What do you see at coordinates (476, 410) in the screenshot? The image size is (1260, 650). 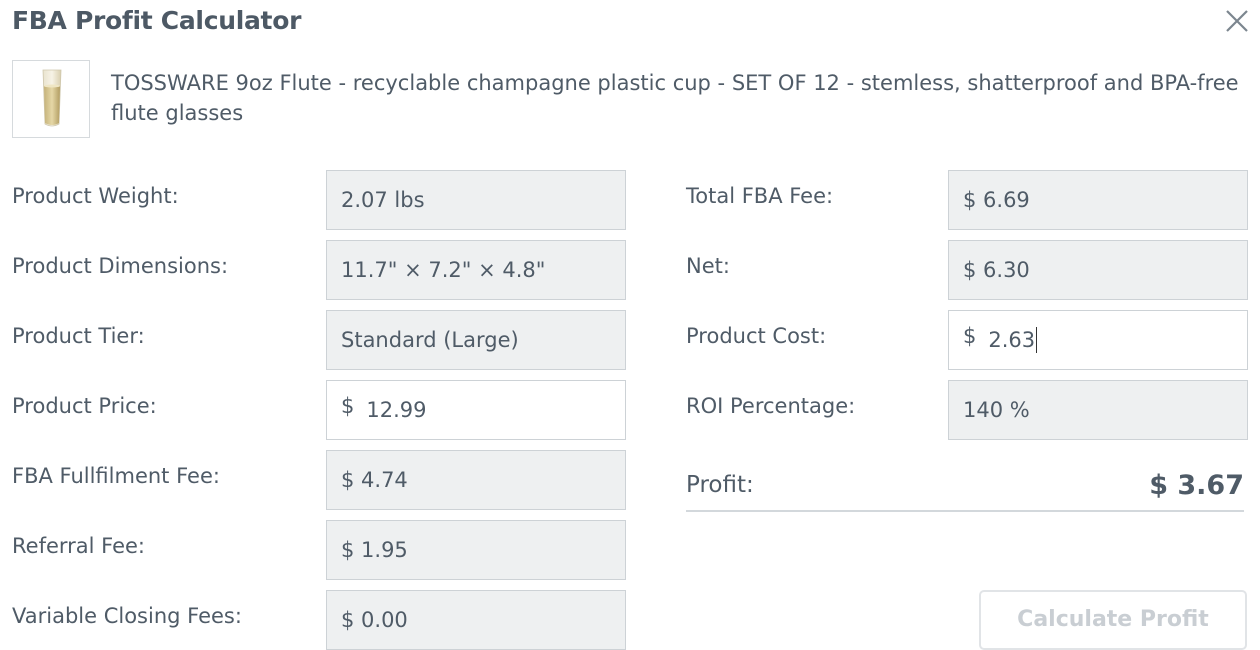 I see `product-price-input: $ 12.99` at bounding box center [476, 410].